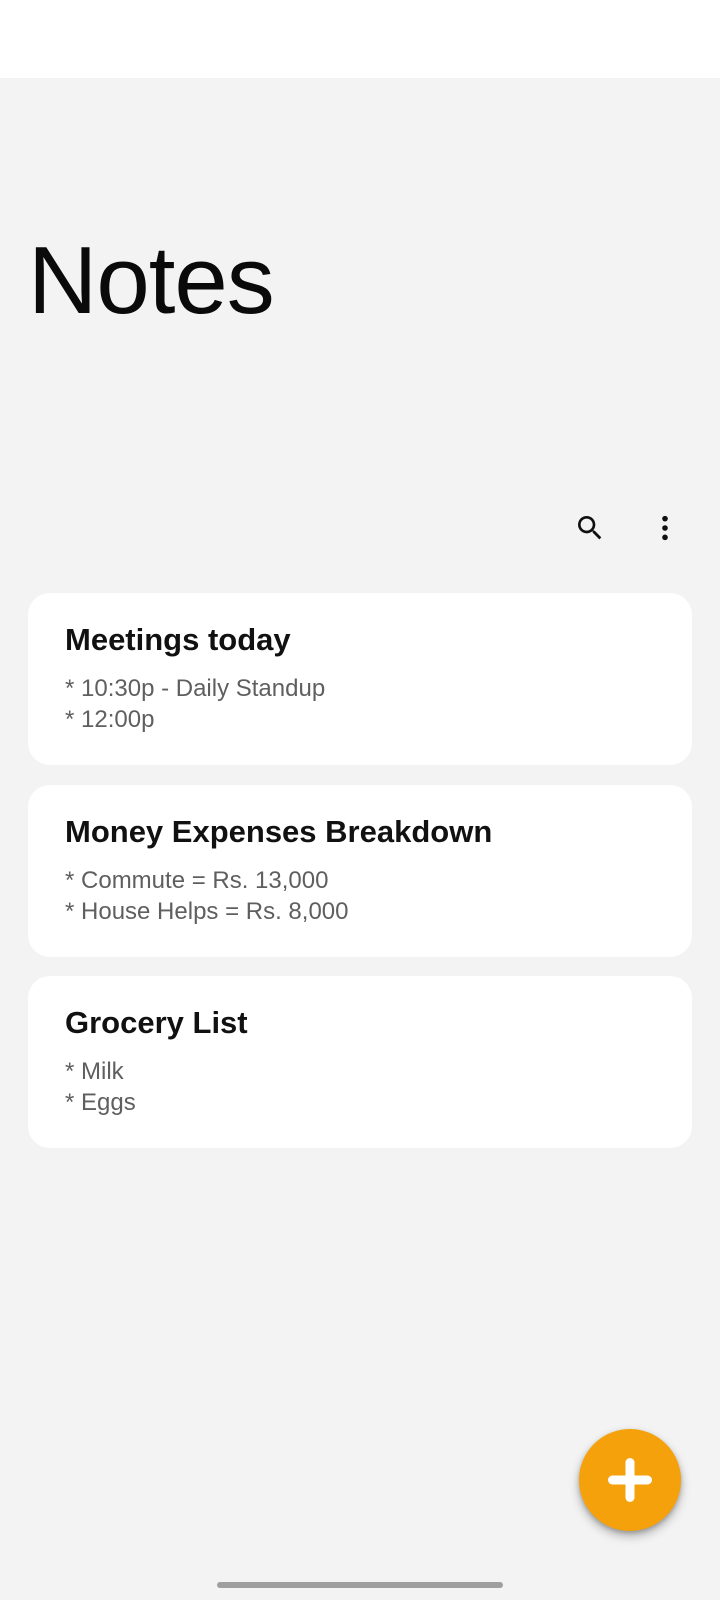 The image size is (720, 1600). I want to click on search-button, so click(590, 528).